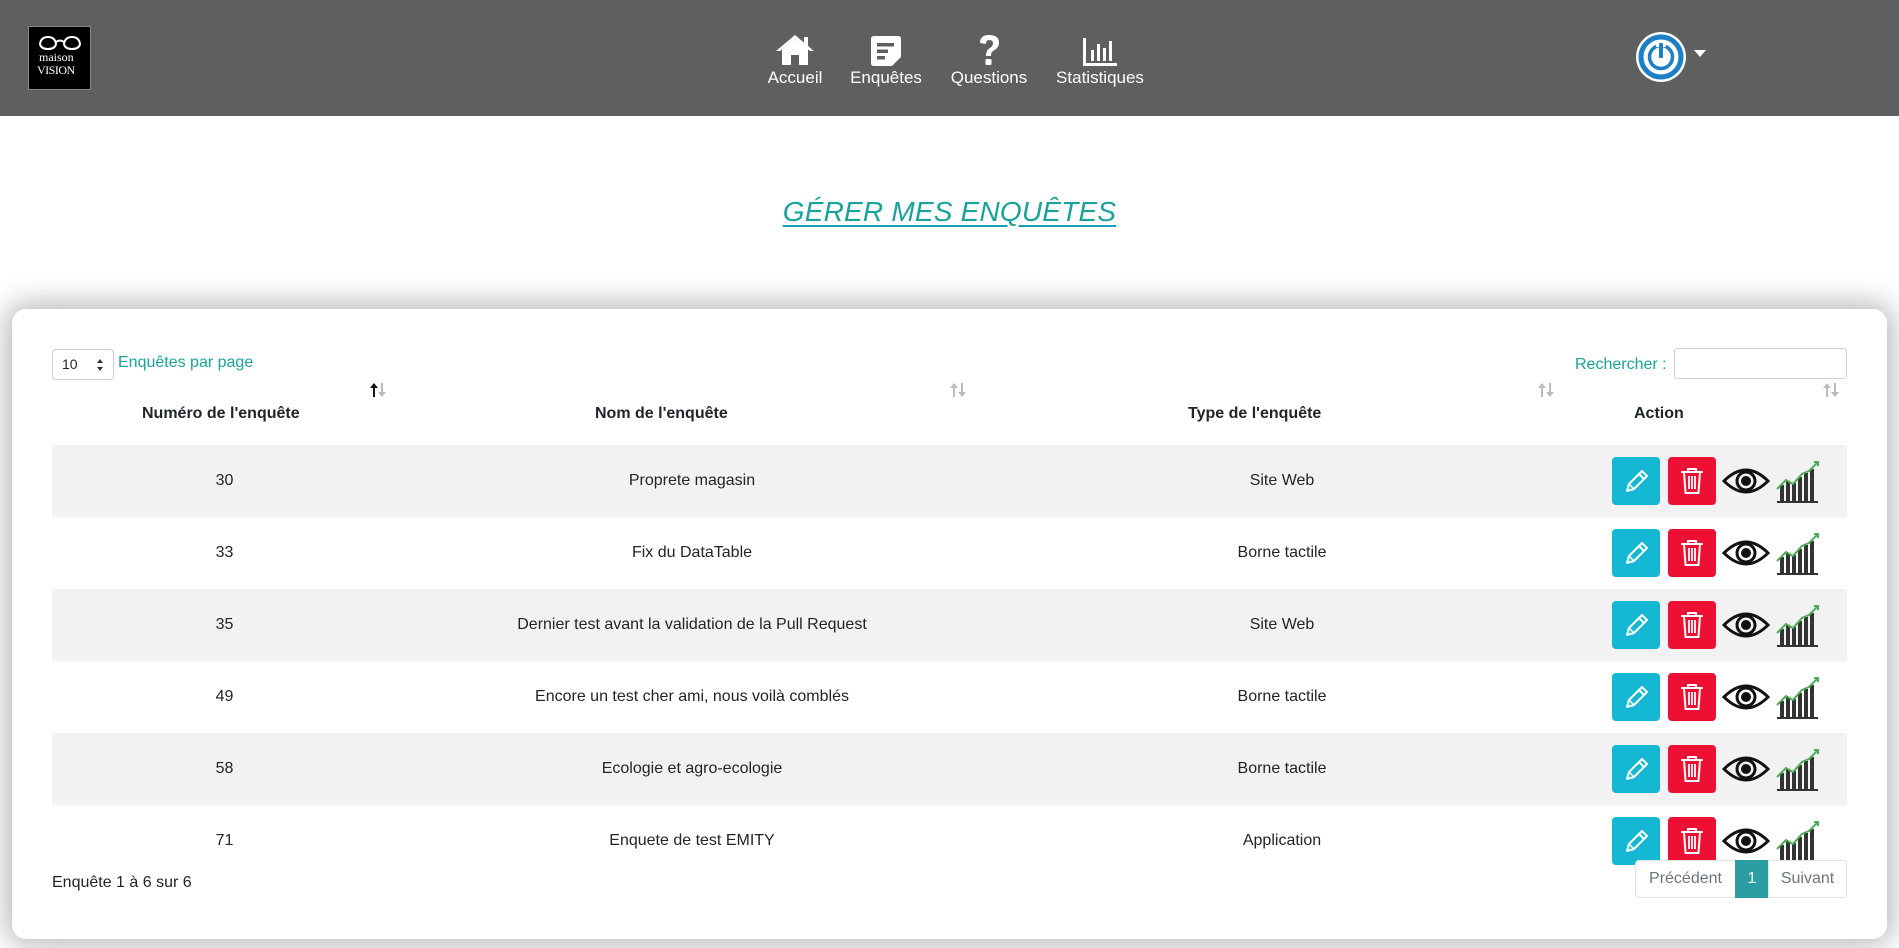 This screenshot has height=948, width=1899. Describe the element at coordinates (989, 44) in the screenshot. I see `question-icon` at that location.